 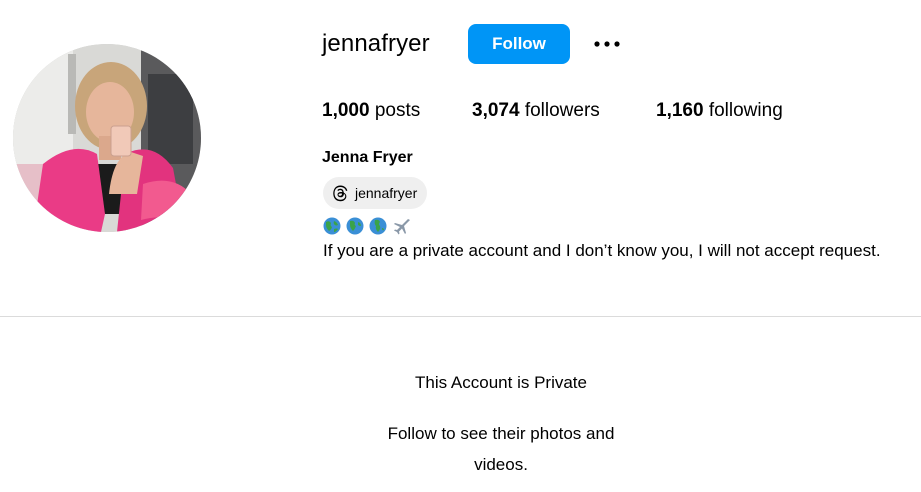 I want to click on bio-emojis, so click(x=366, y=226).